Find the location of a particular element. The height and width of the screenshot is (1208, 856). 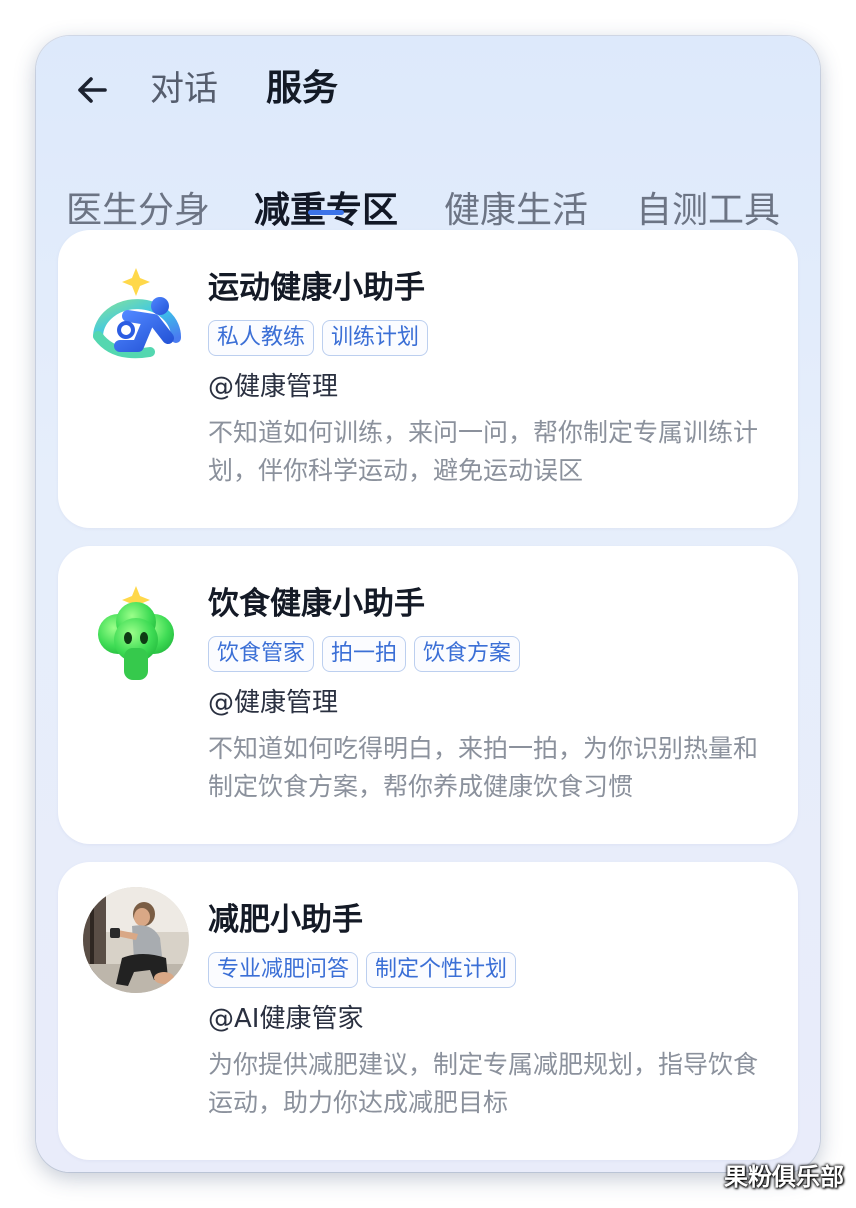

tab-service: 服务 is located at coordinates (302, 89).